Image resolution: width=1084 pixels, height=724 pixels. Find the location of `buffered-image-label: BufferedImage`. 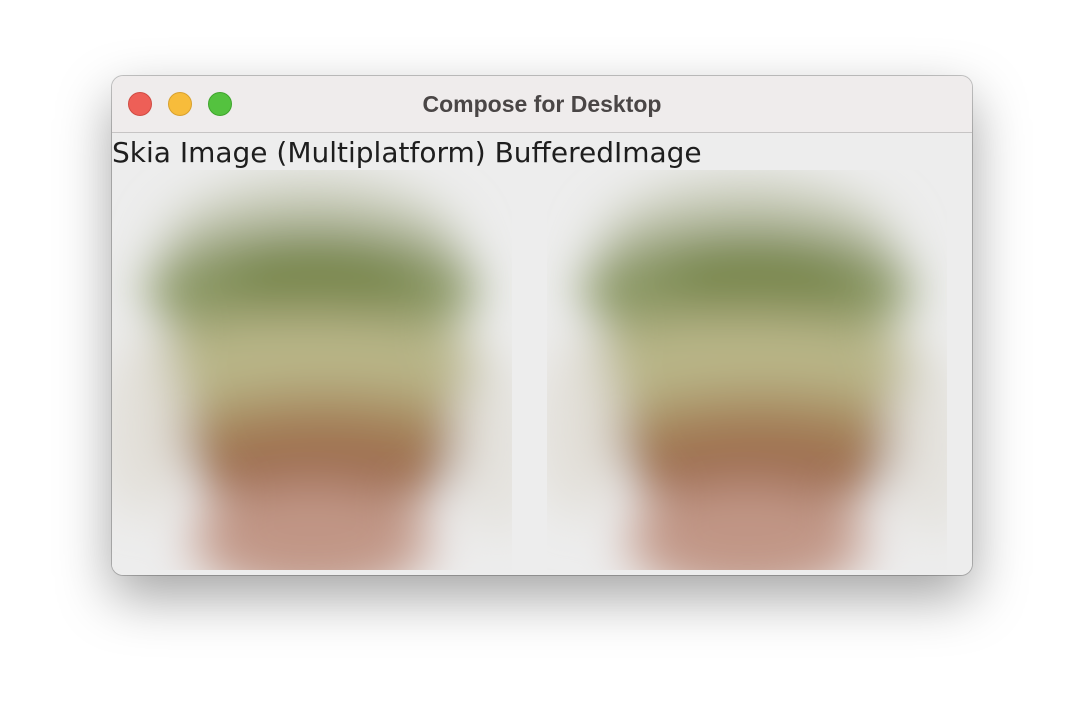

buffered-image-label: BufferedImage is located at coordinates (598, 152).